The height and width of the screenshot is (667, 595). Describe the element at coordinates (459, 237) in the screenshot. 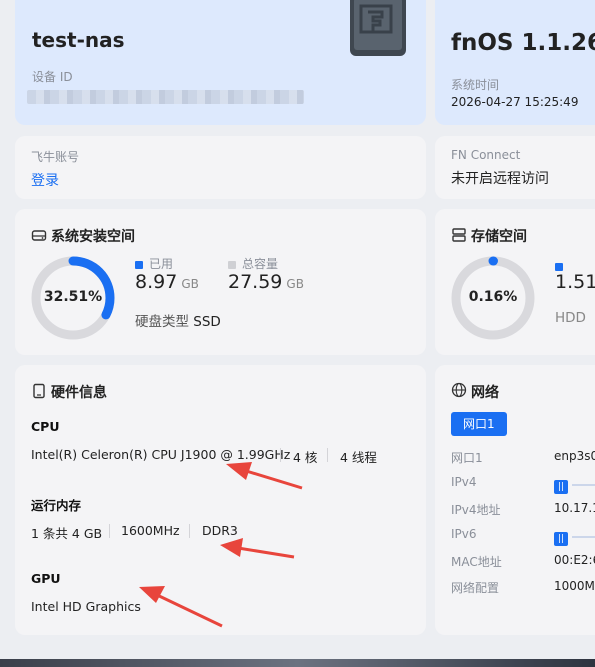

I see `storage-icon` at that location.